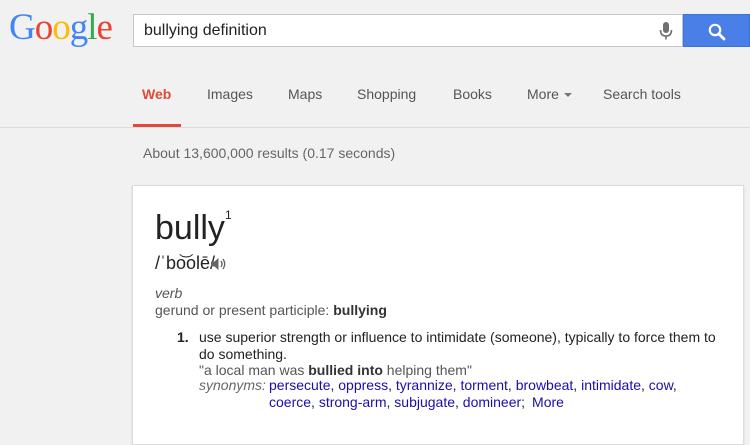 Image resolution: width=750 pixels, height=445 pixels. What do you see at coordinates (642, 94) in the screenshot?
I see `tab-search-tools: Search tools` at bounding box center [642, 94].